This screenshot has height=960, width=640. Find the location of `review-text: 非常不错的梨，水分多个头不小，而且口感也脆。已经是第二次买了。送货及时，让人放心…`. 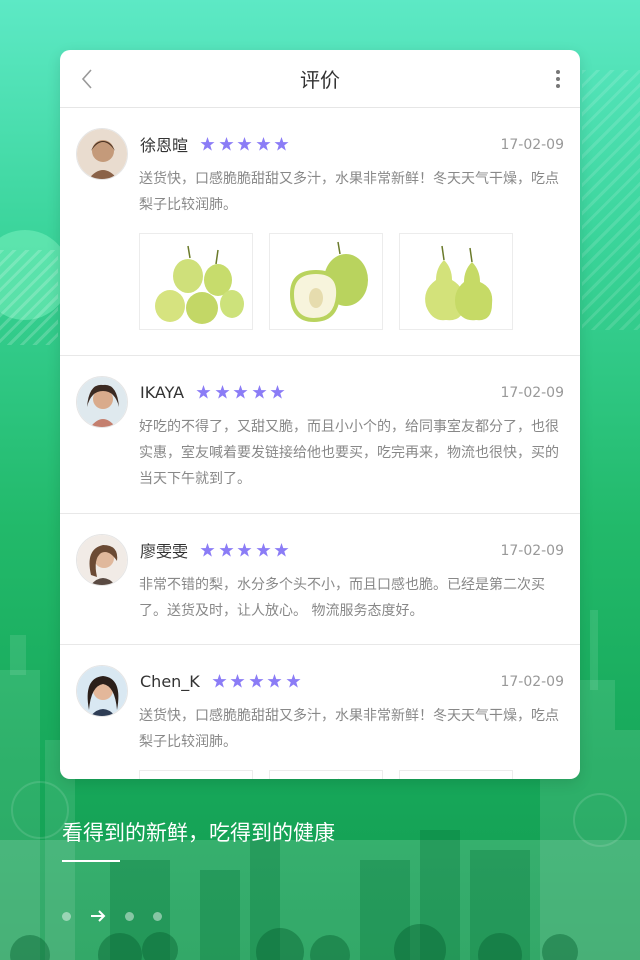

review-text: 非常不错的梨，水分多个头不小，而且口感也脆。已经是第二次买了。送货及时，让人放心… is located at coordinates (342, 598).